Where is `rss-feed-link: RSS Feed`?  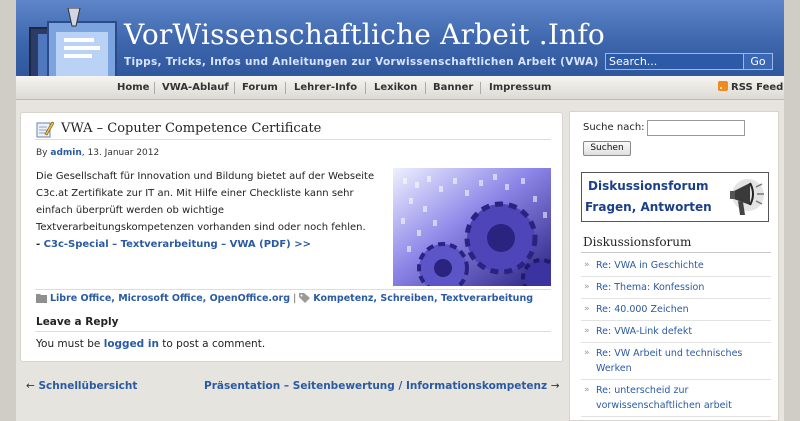
rss-feed-link: RSS Feed is located at coordinates (750, 88).